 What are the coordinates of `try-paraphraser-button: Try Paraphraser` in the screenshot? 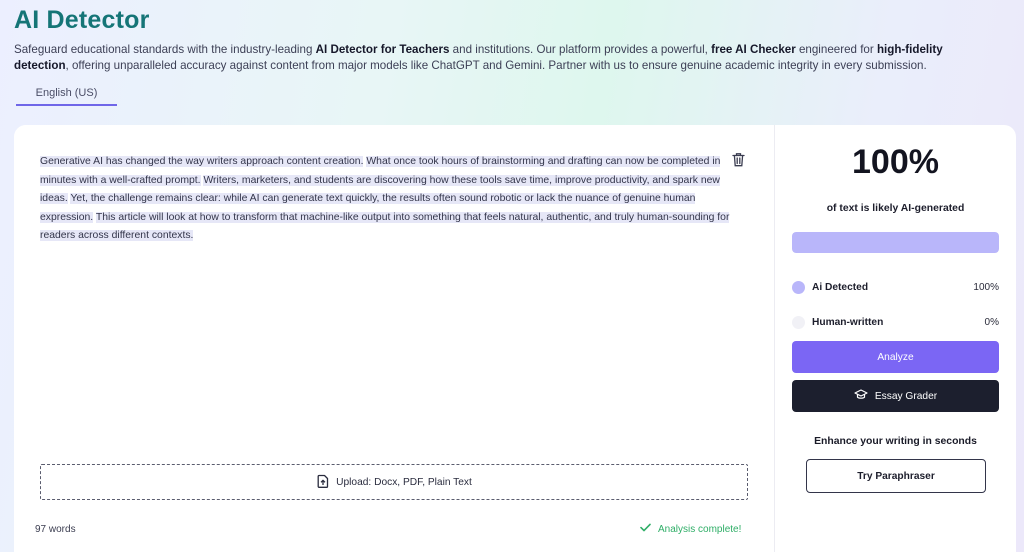 It's located at (896, 476).